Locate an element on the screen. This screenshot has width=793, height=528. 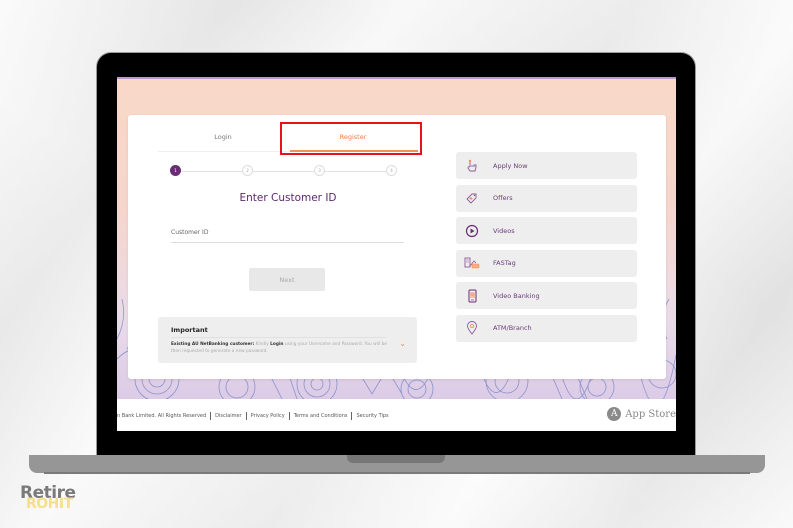
hand-pointer-icon is located at coordinates (472, 166).